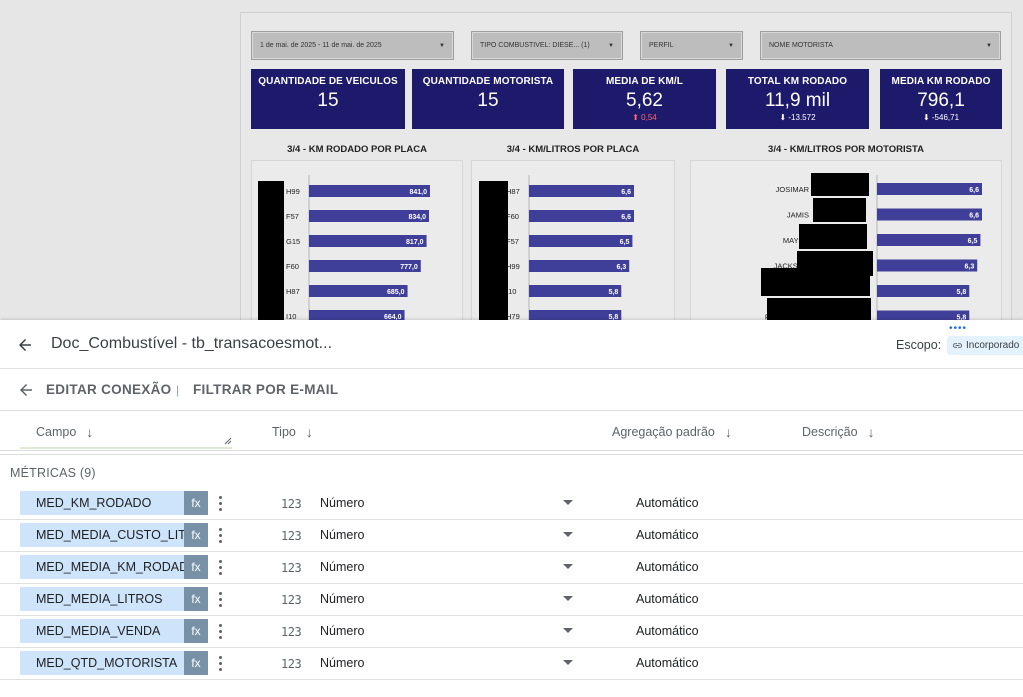 The image size is (1023, 697). I want to click on field-name-chip: MED_KM_RODADO, so click(102, 503).